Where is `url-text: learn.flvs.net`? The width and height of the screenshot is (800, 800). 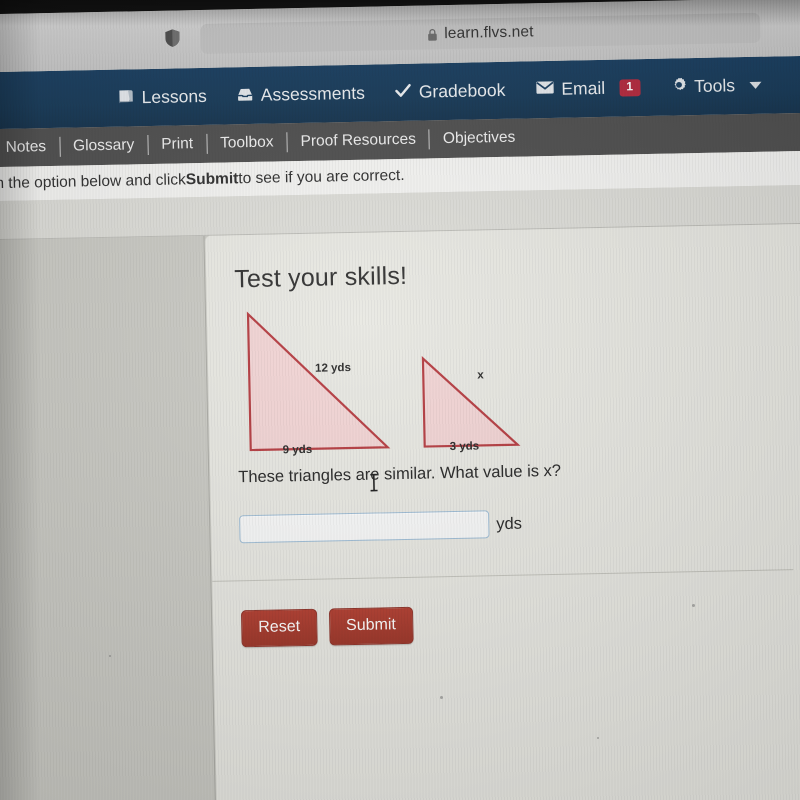 url-text: learn.flvs.net is located at coordinates (489, 33).